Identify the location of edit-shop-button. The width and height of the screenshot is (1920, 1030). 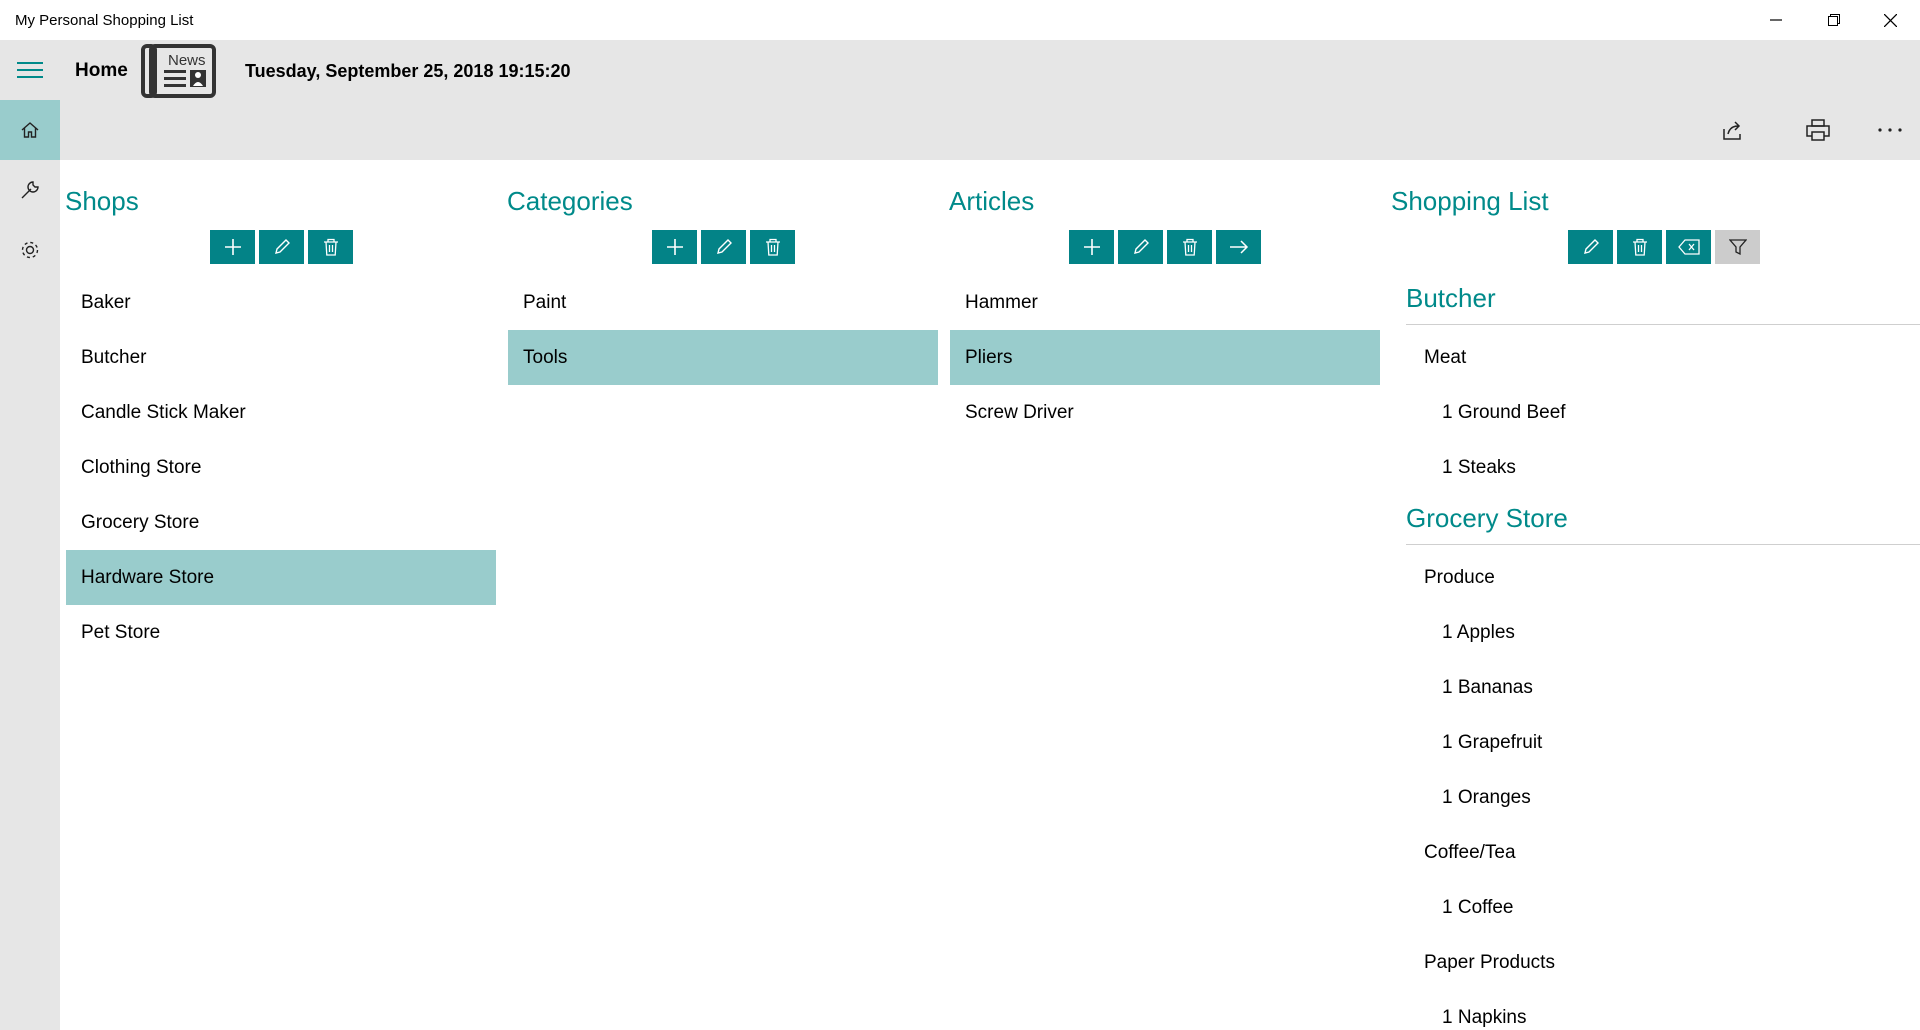
(281, 247).